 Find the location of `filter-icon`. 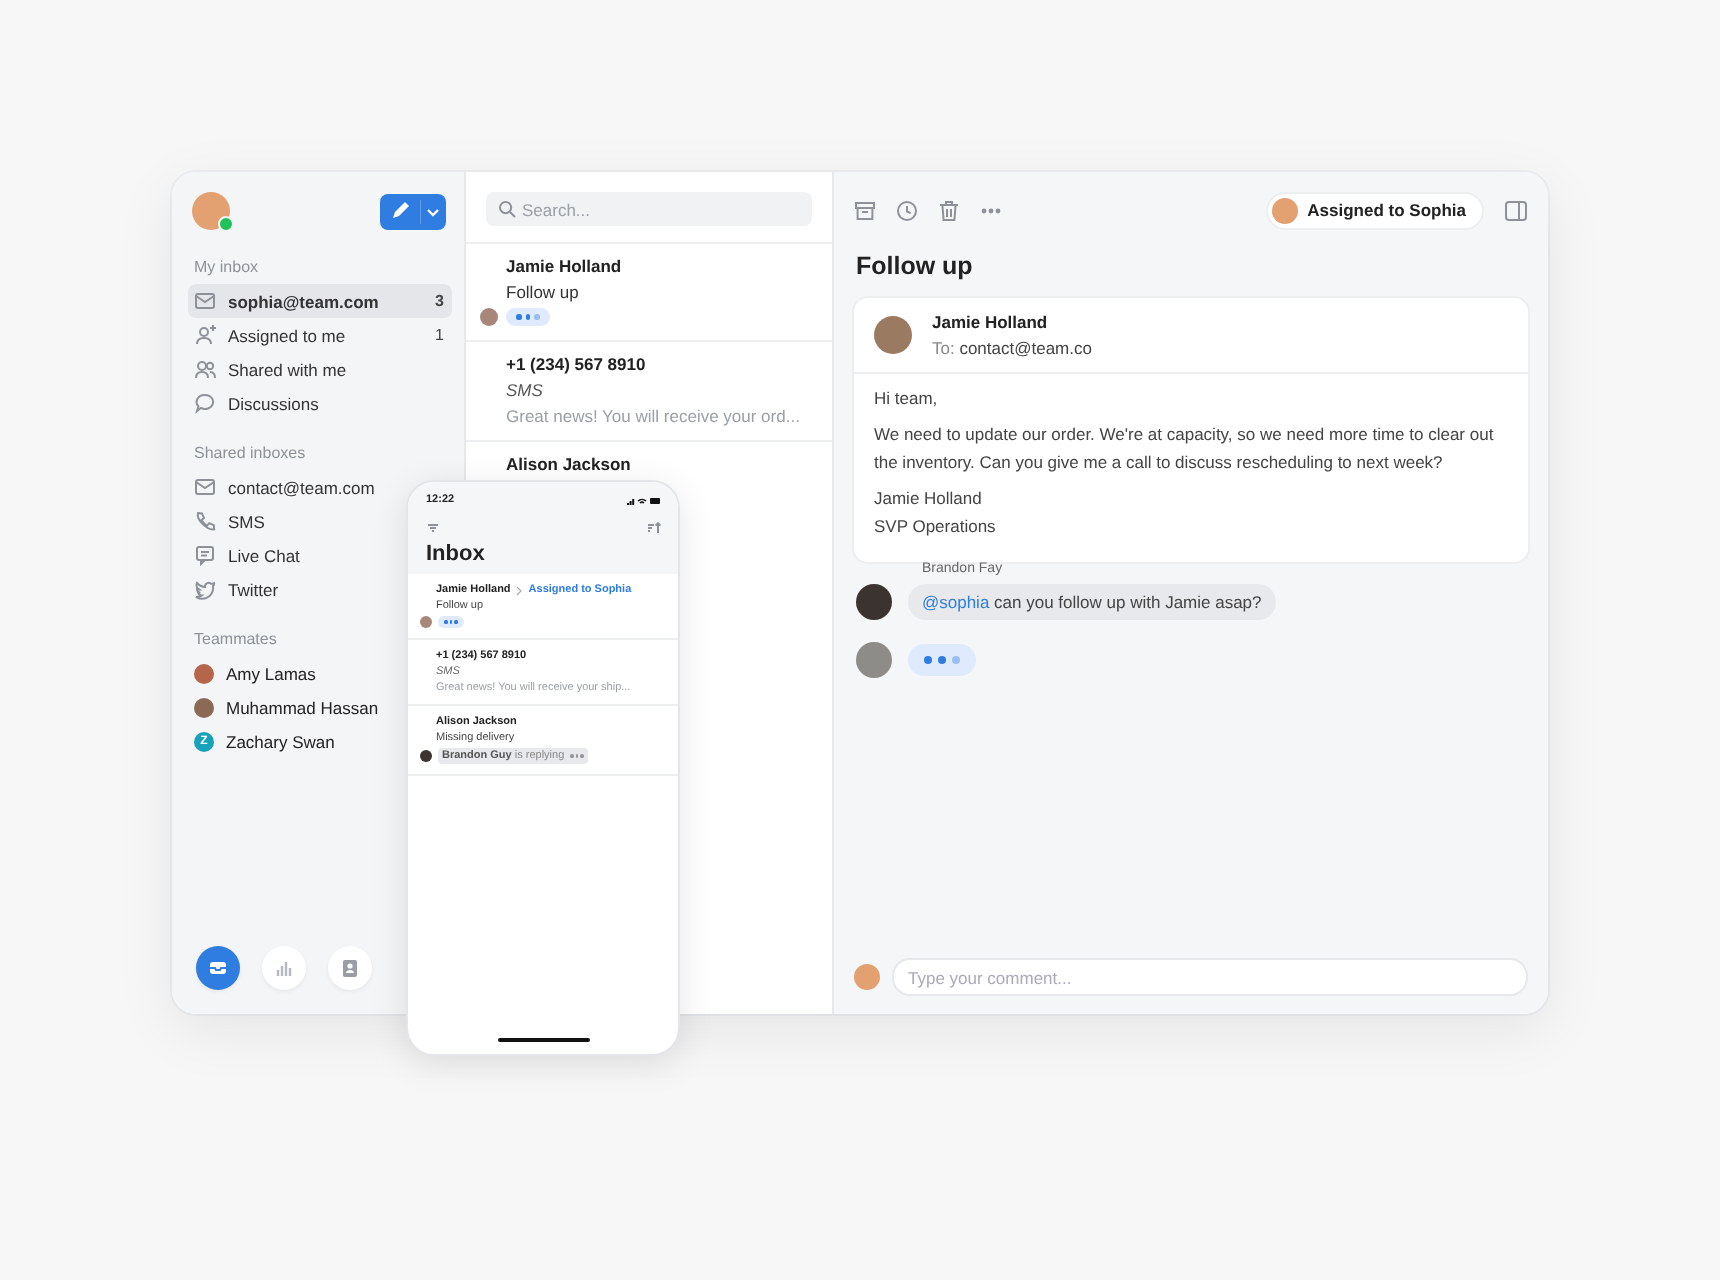

filter-icon is located at coordinates (433, 528).